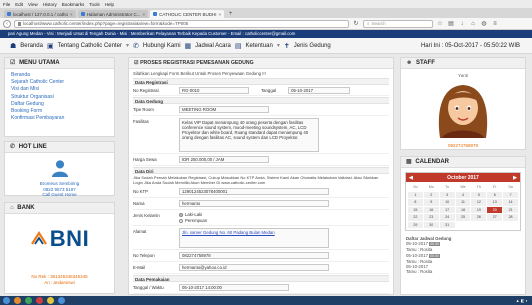 Image resolution: width=532 pixels, height=305 pixels. I want to click on calendar-day: 14, so click(510, 202).